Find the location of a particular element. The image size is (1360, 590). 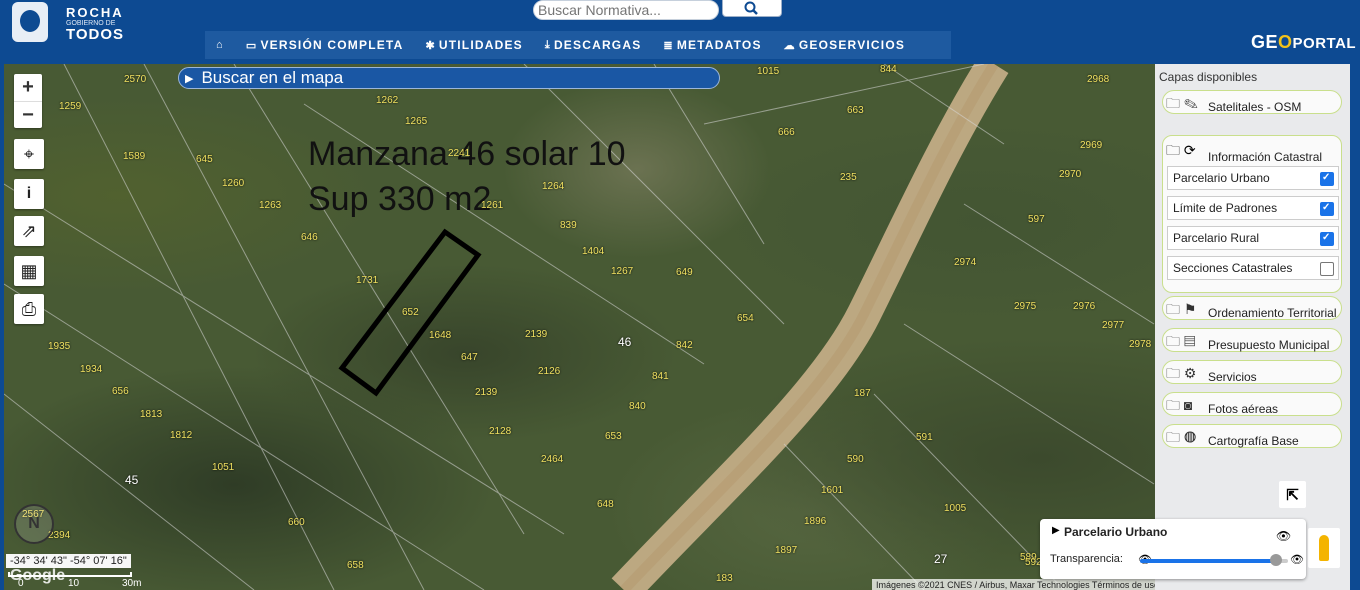

transparency-slider is located at coordinates (1214, 560).